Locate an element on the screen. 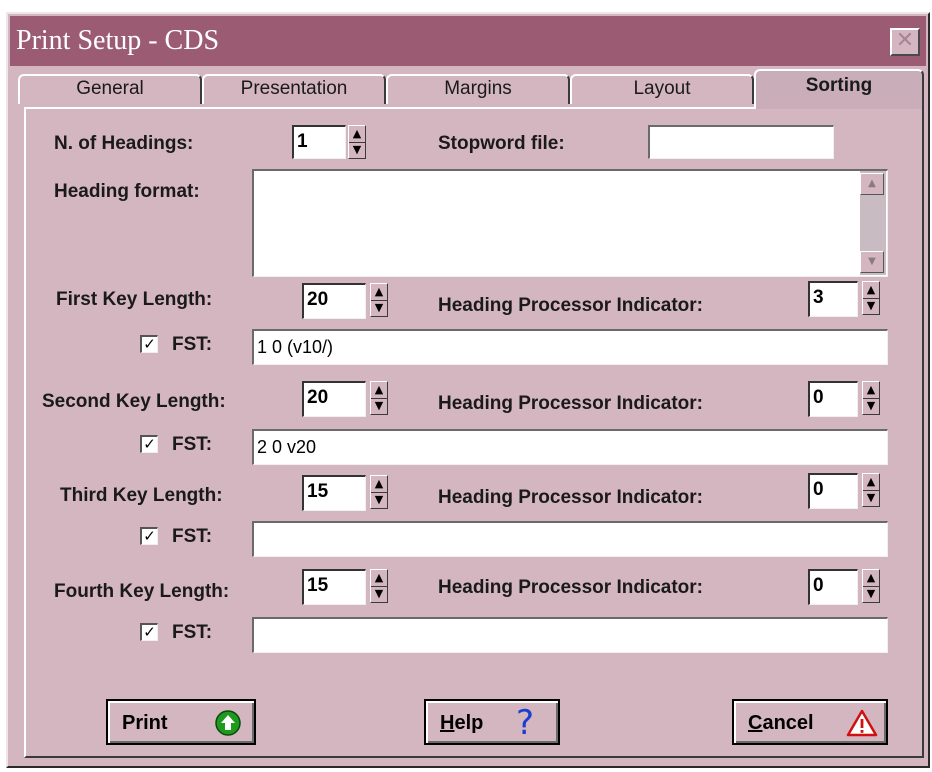  fourth-key-indicator-spinner: ▲ ▼ is located at coordinates (871, 586).